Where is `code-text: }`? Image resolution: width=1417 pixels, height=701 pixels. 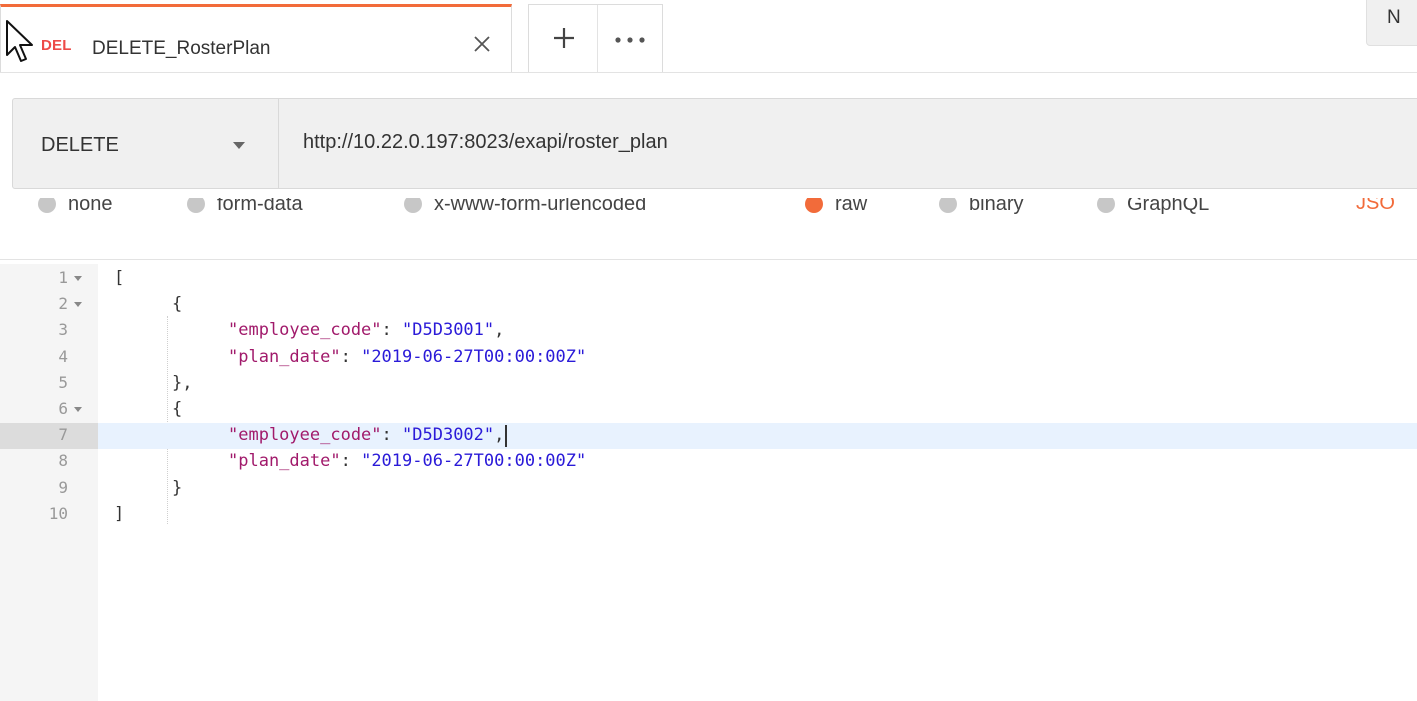 code-text: } is located at coordinates (177, 488).